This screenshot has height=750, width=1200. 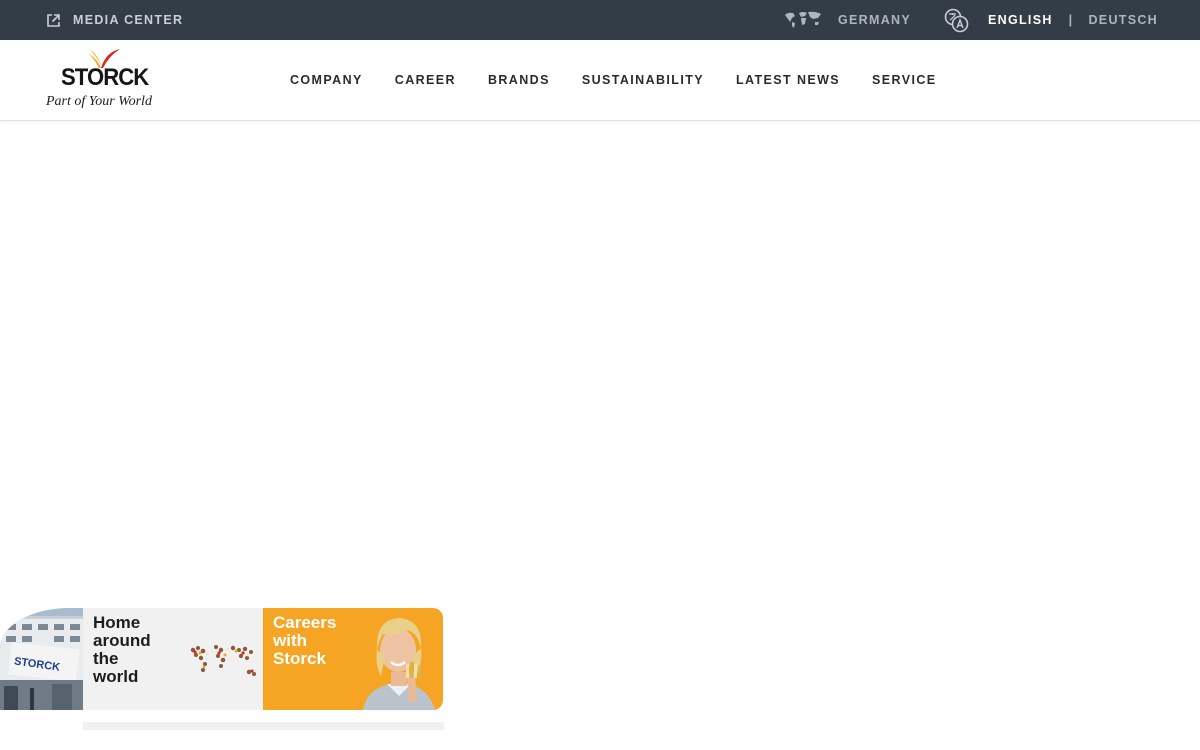 What do you see at coordinates (99, 101) in the screenshot?
I see `logo-tagline: Part of Your World` at bounding box center [99, 101].